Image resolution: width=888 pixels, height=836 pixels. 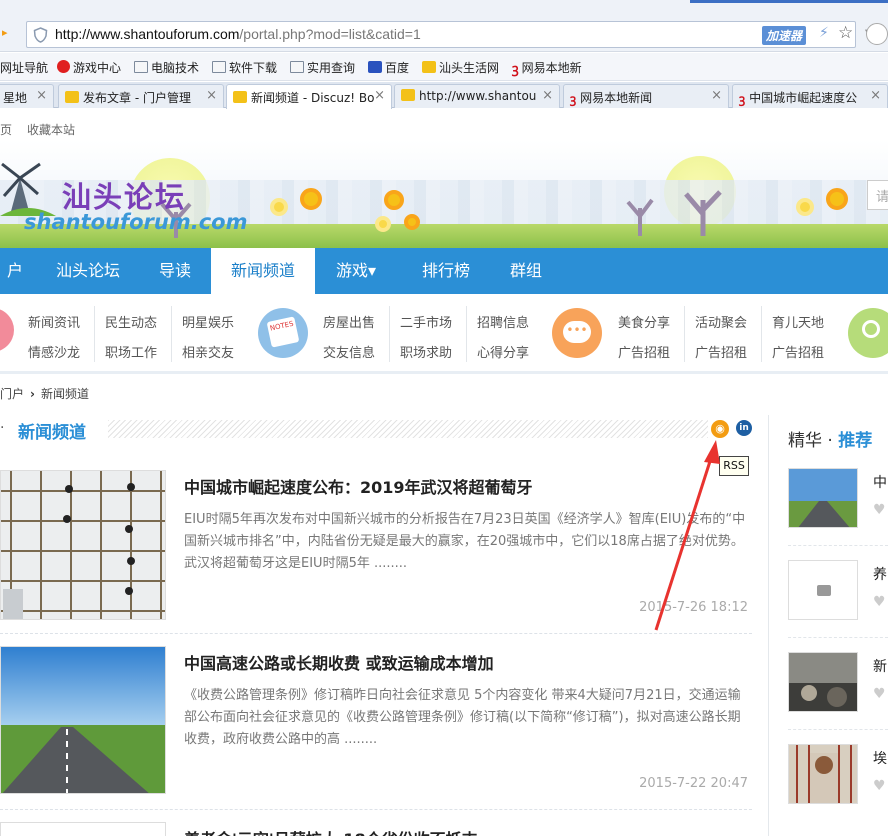 I want to click on set-homepage-link: 页, so click(x=6, y=129).